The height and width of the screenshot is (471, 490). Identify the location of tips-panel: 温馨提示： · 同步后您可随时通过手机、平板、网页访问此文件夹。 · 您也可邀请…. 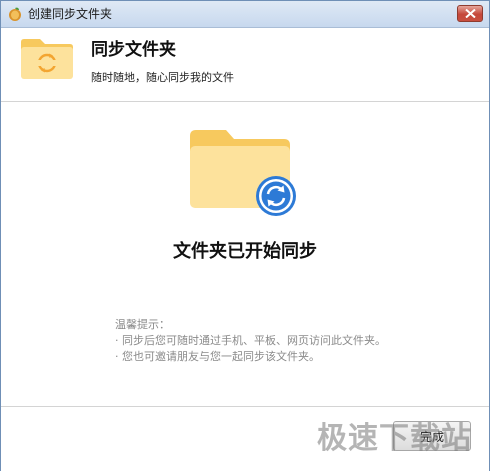
(250, 341).